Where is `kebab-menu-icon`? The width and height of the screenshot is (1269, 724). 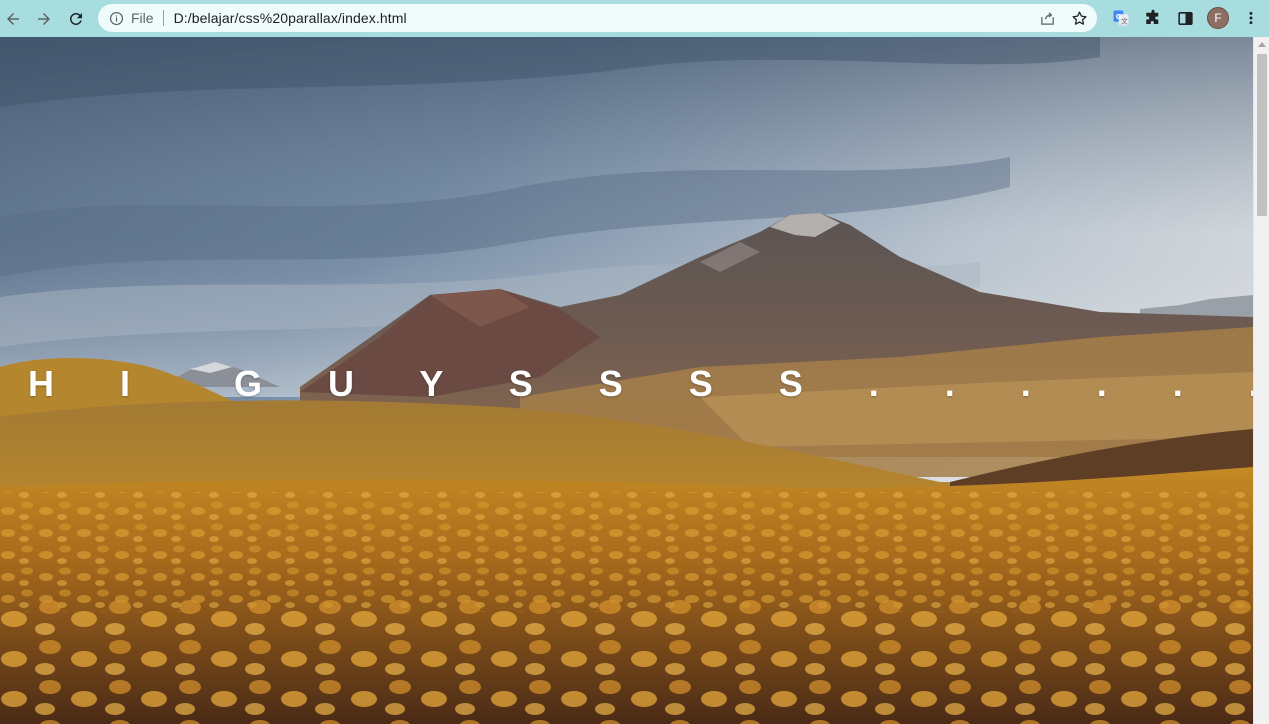 kebab-menu-icon is located at coordinates (1251, 18).